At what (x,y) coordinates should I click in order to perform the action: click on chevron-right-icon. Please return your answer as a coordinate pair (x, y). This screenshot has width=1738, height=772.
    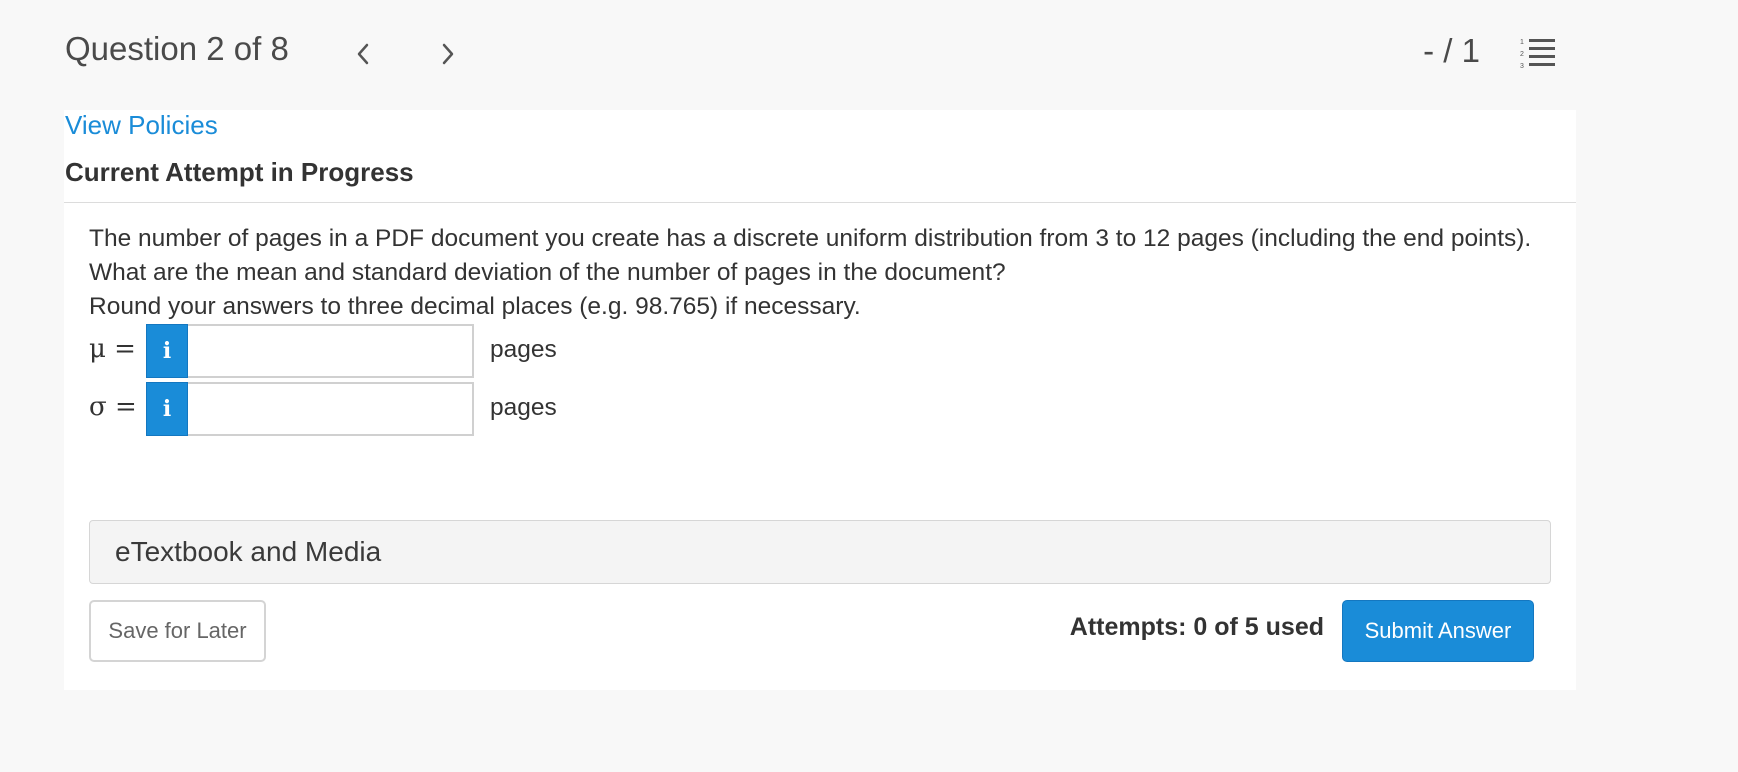
    Looking at the image, I should click on (448, 54).